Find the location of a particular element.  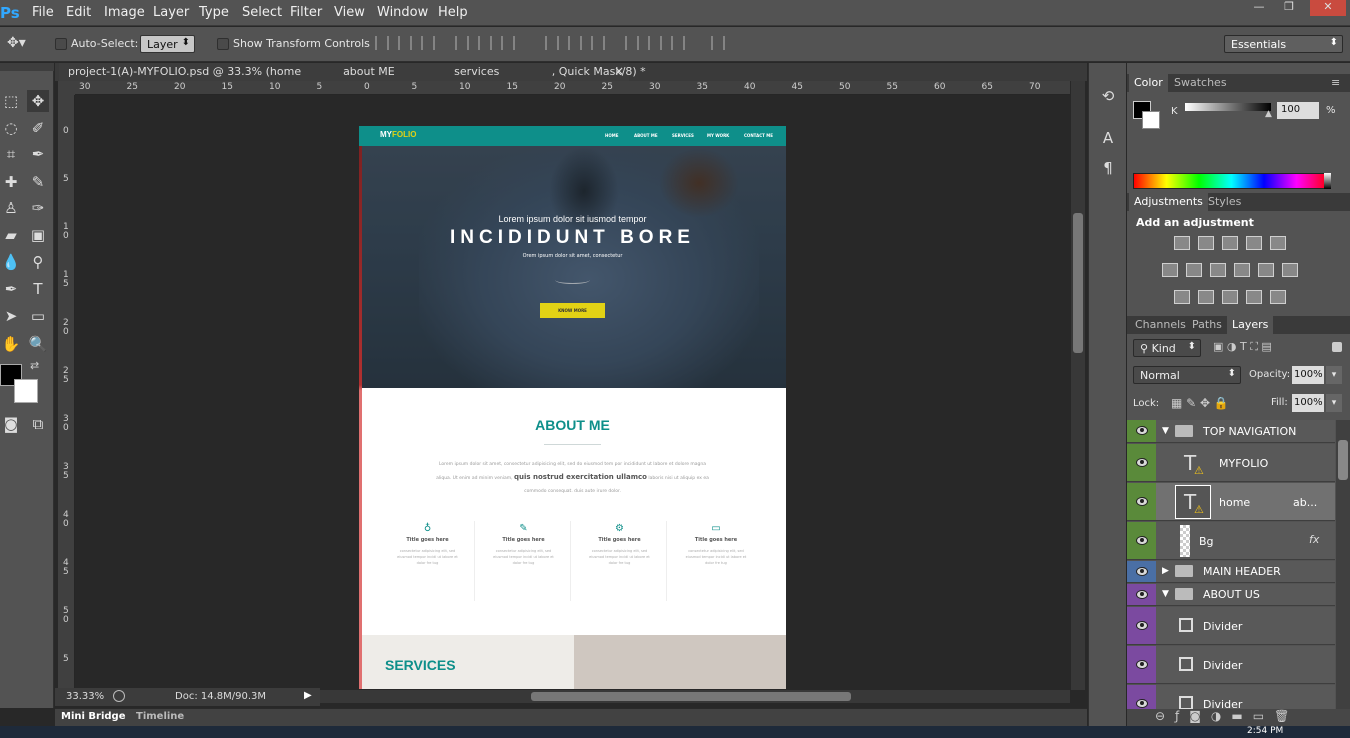

fill-field: 100% is located at coordinates (1308, 403).